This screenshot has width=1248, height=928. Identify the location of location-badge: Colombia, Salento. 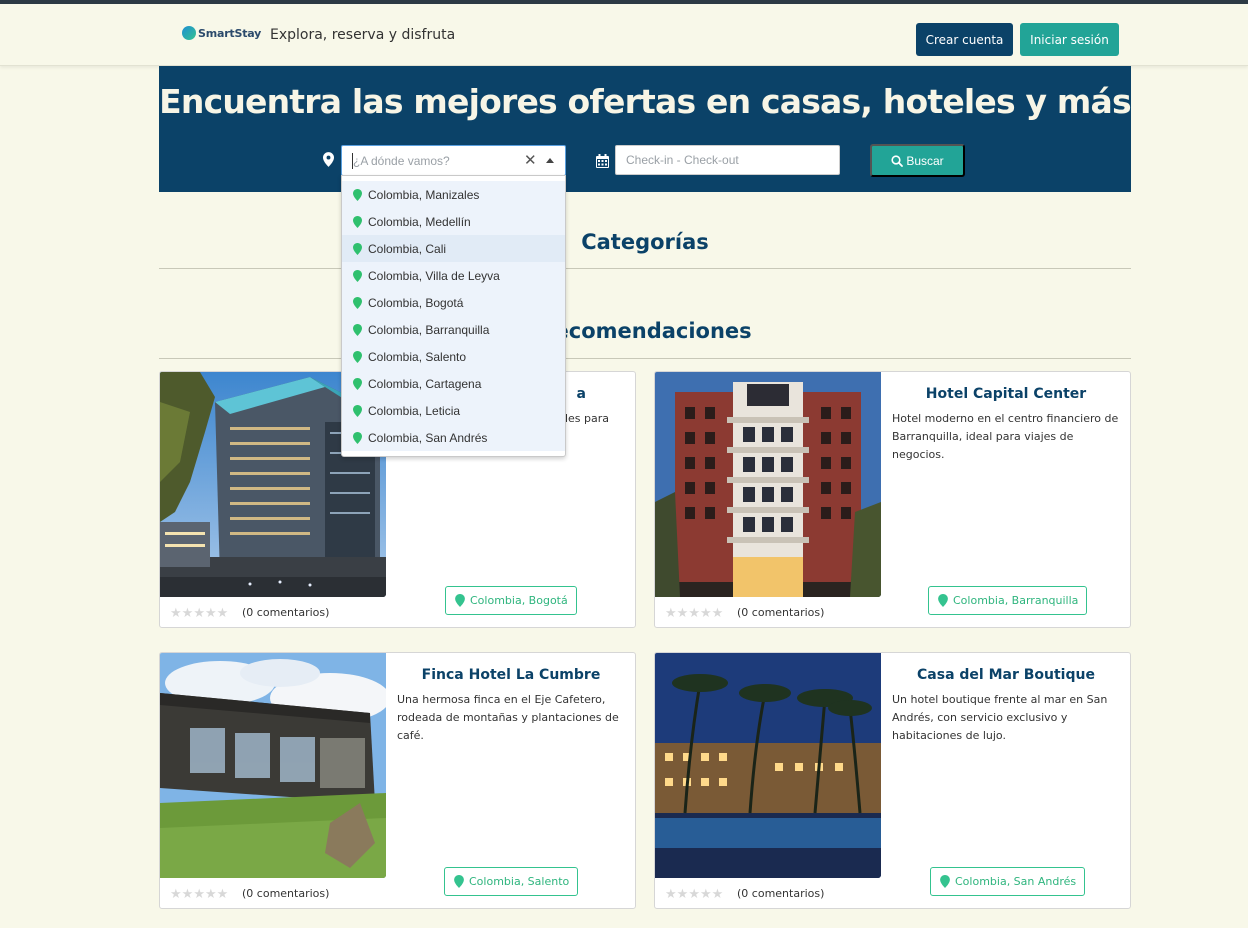
(511, 881).